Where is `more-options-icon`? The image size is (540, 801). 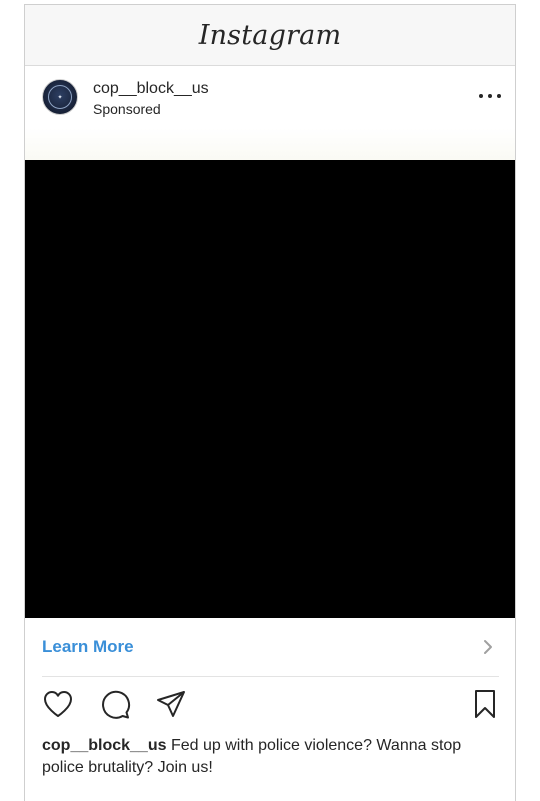 more-options-icon is located at coordinates (490, 96).